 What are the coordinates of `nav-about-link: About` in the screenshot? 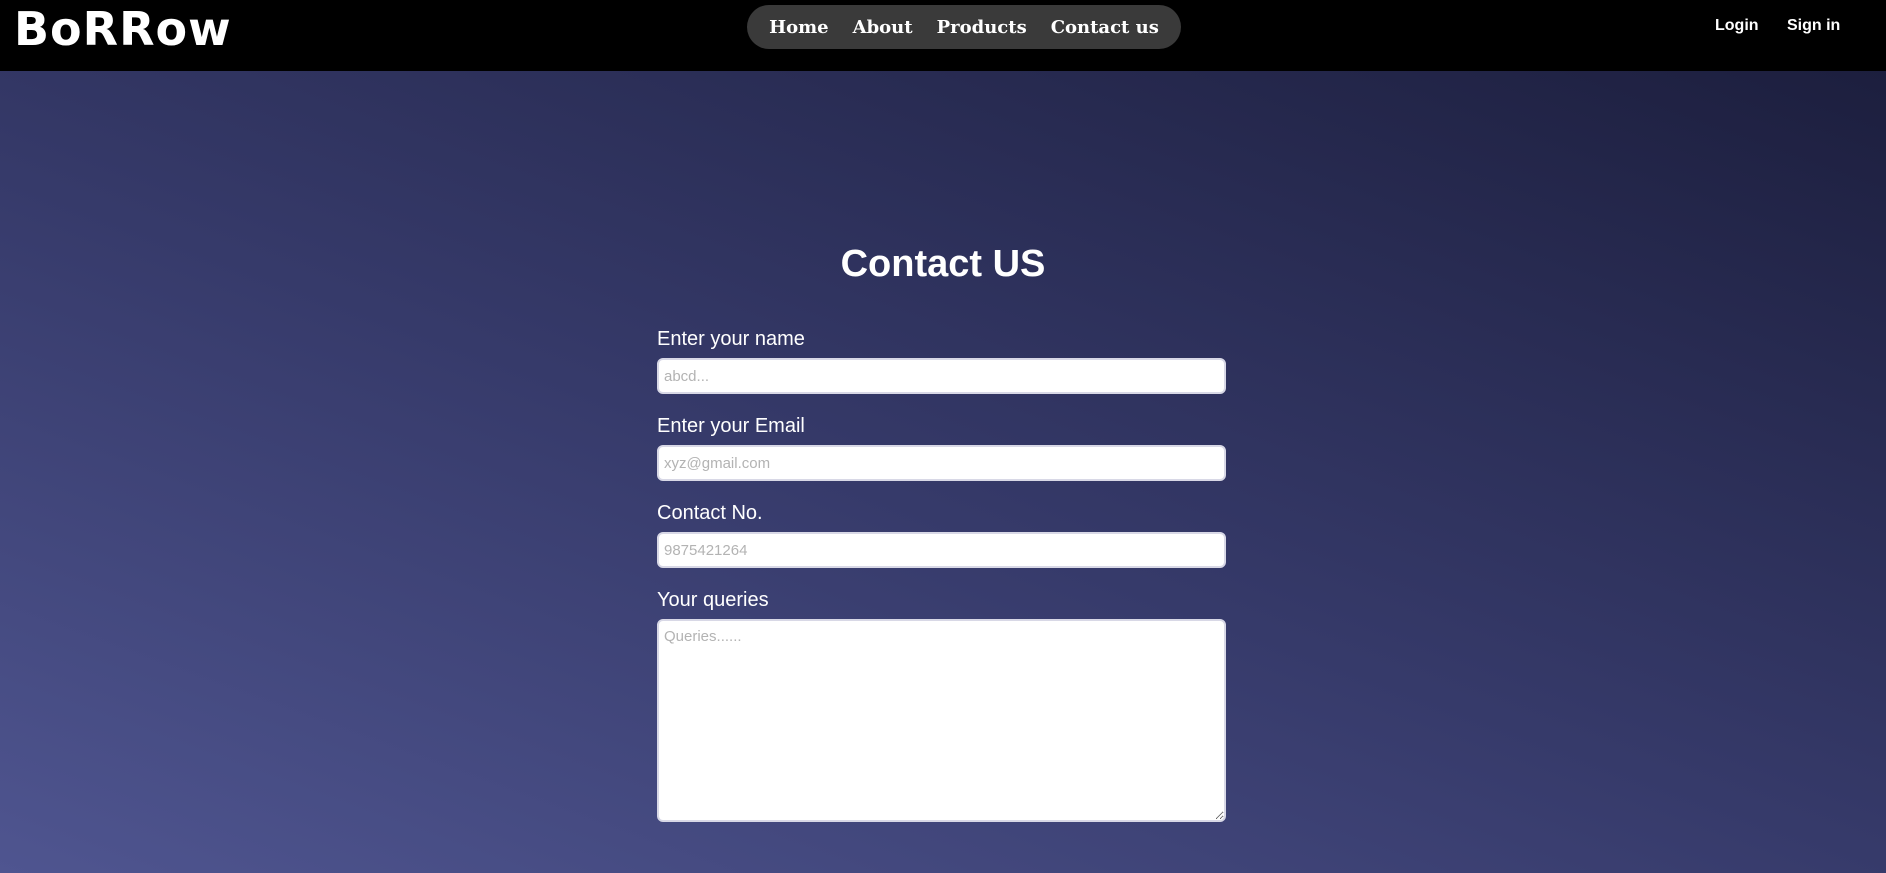 It's located at (883, 27).